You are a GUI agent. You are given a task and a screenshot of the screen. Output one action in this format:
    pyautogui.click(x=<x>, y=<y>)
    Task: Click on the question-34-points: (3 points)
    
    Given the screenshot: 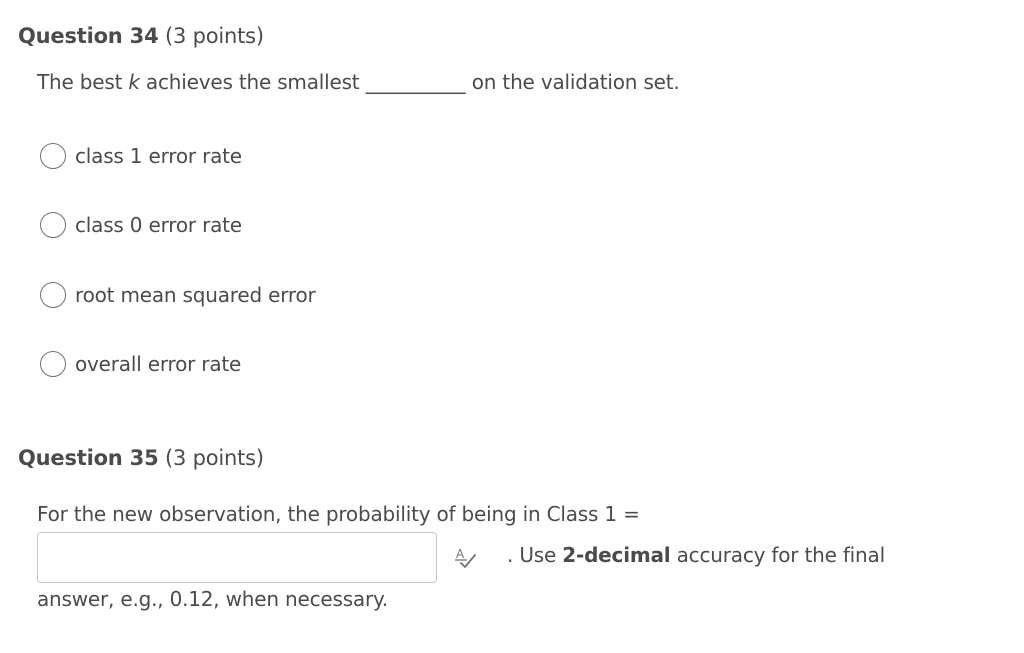 What is the action you would take?
    pyautogui.click(x=214, y=36)
    